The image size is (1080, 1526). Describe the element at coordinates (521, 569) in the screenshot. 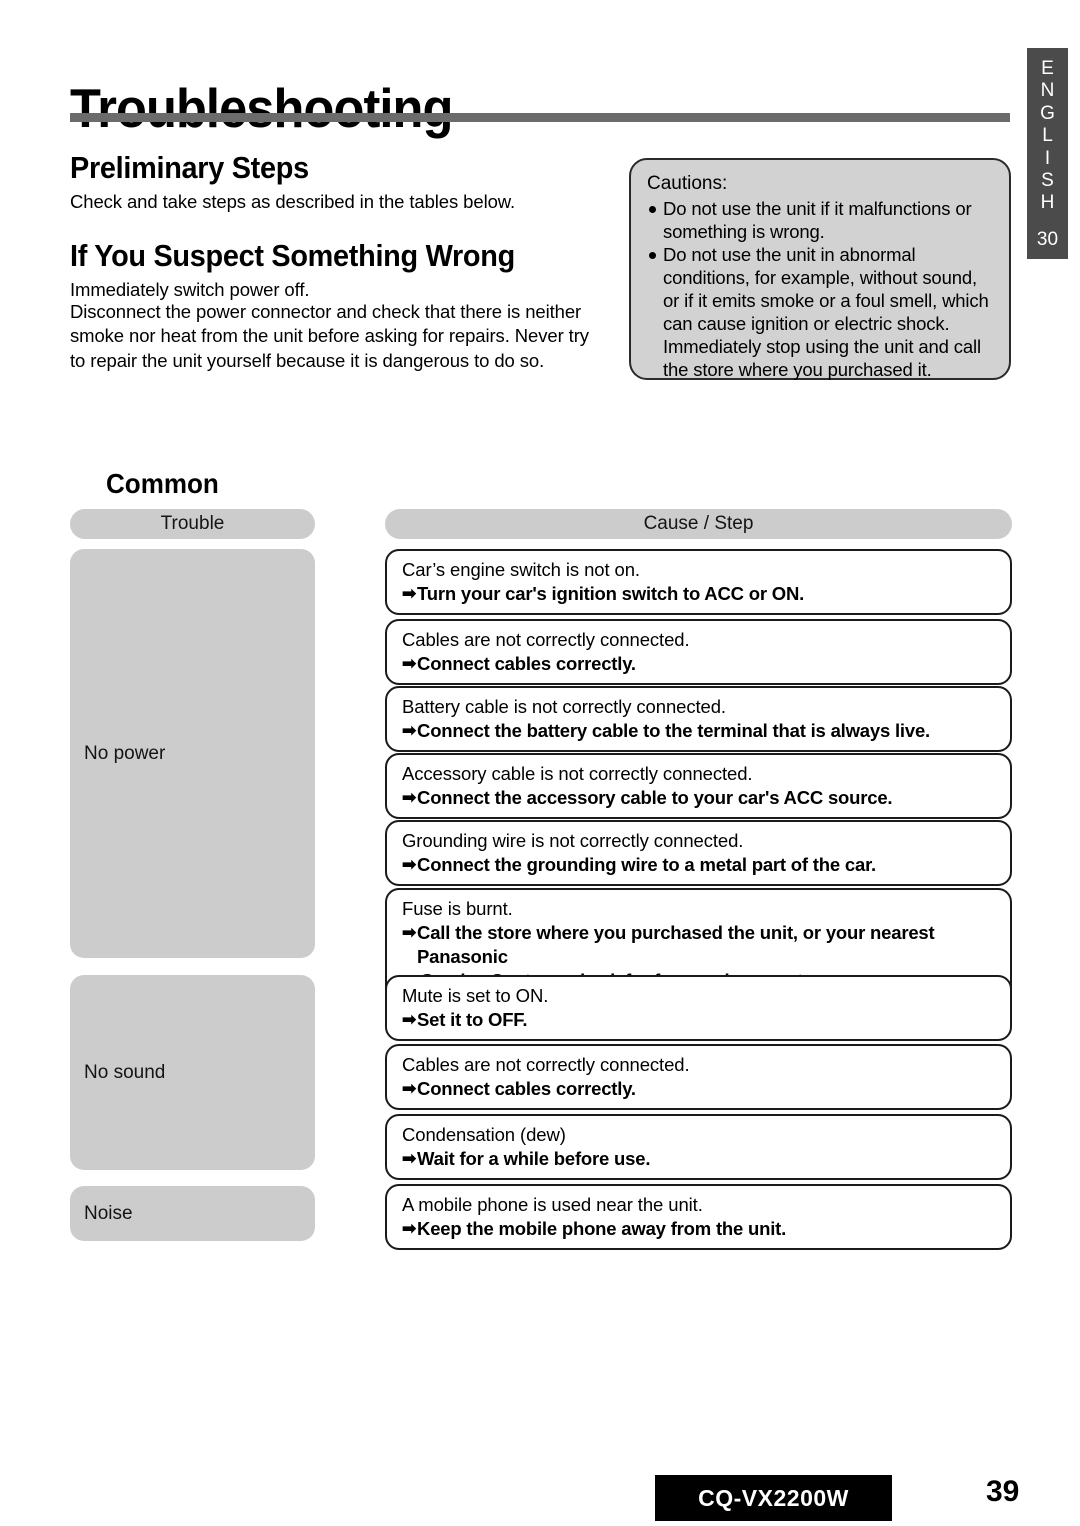

I see `cause-text: Car’s engine switch is not on.` at that location.